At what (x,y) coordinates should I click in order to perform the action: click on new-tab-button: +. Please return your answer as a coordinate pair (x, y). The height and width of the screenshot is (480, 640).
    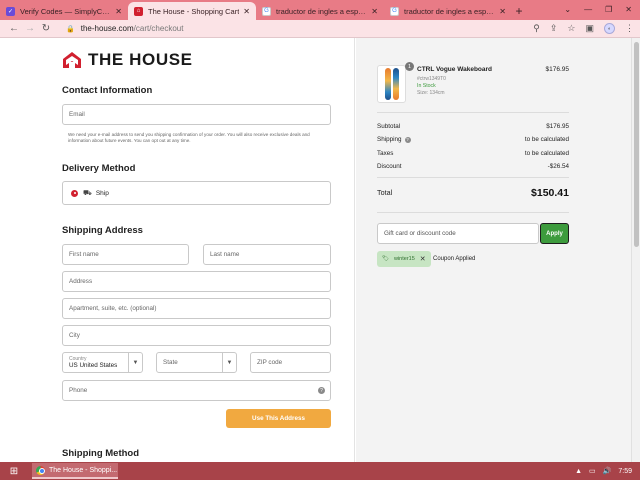
    Looking at the image, I should click on (519, 11).